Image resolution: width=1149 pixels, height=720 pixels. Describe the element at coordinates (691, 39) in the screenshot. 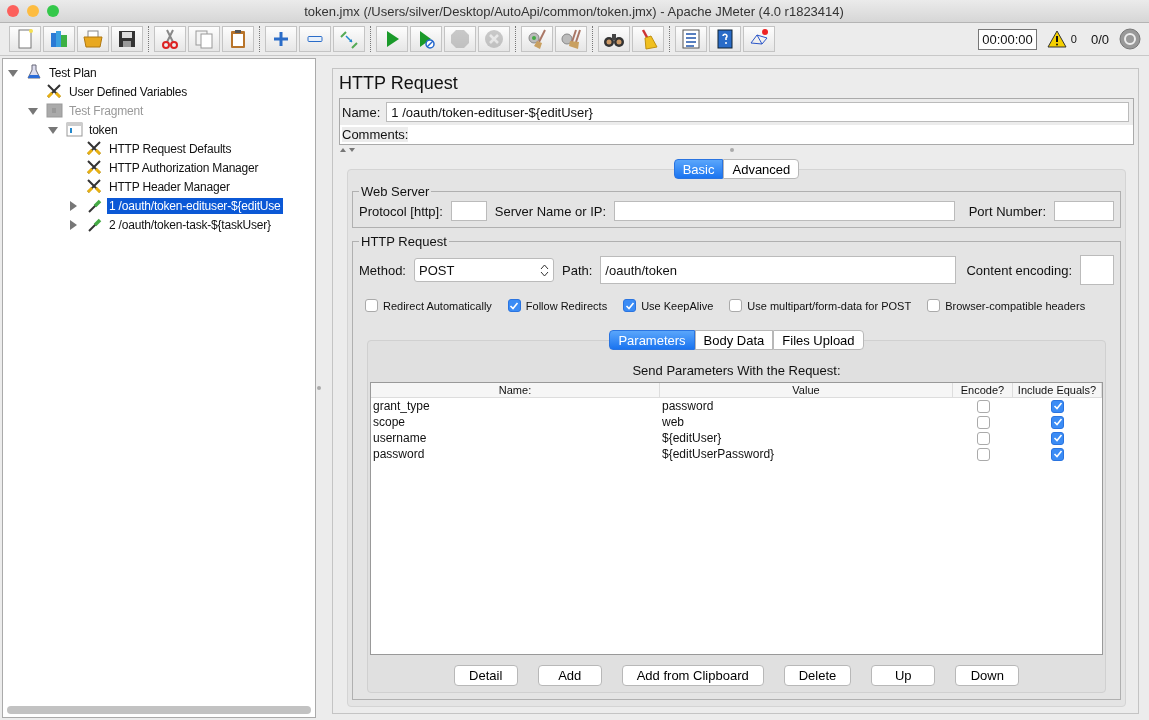

I see `list-button` at that location.